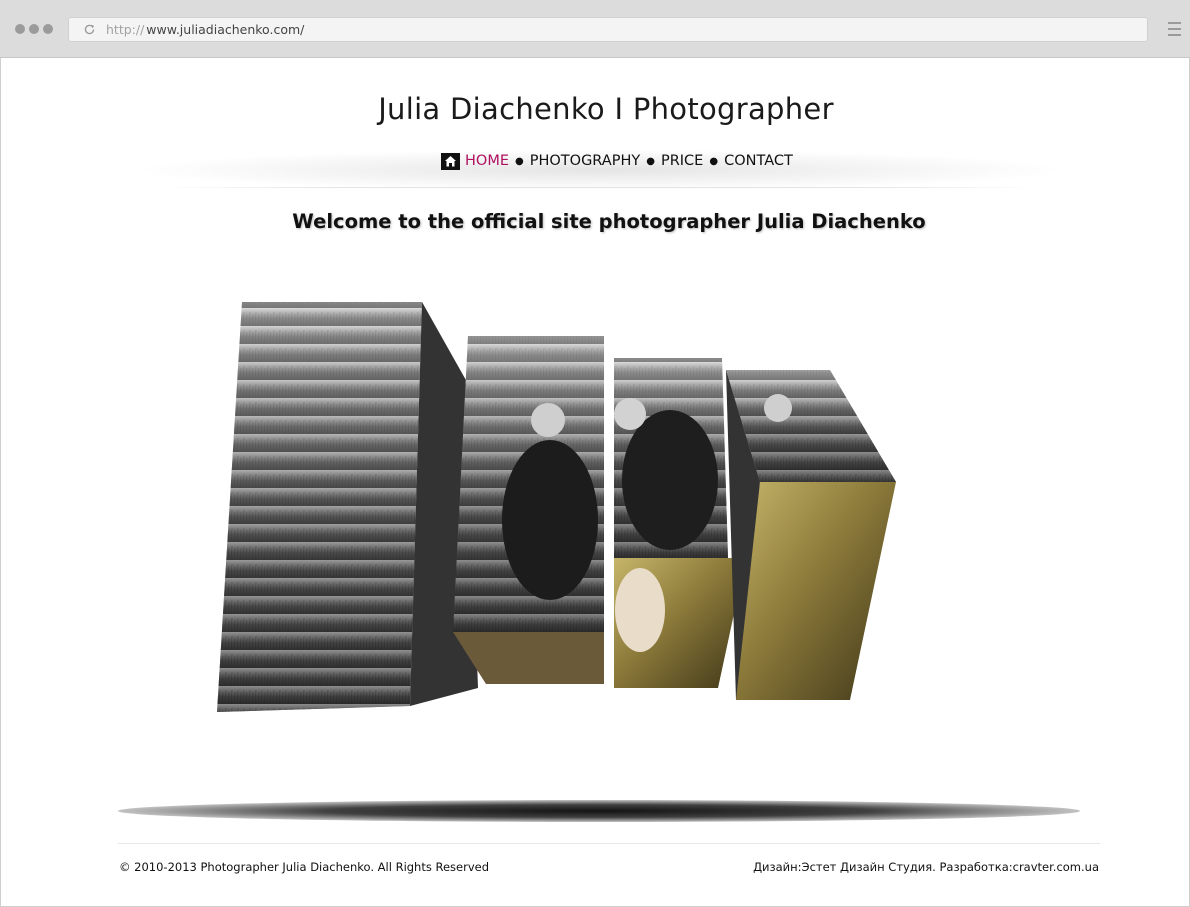 The height and width of the screenshot is (907, 1190). I want to click on home-icon, so click(450, 161).